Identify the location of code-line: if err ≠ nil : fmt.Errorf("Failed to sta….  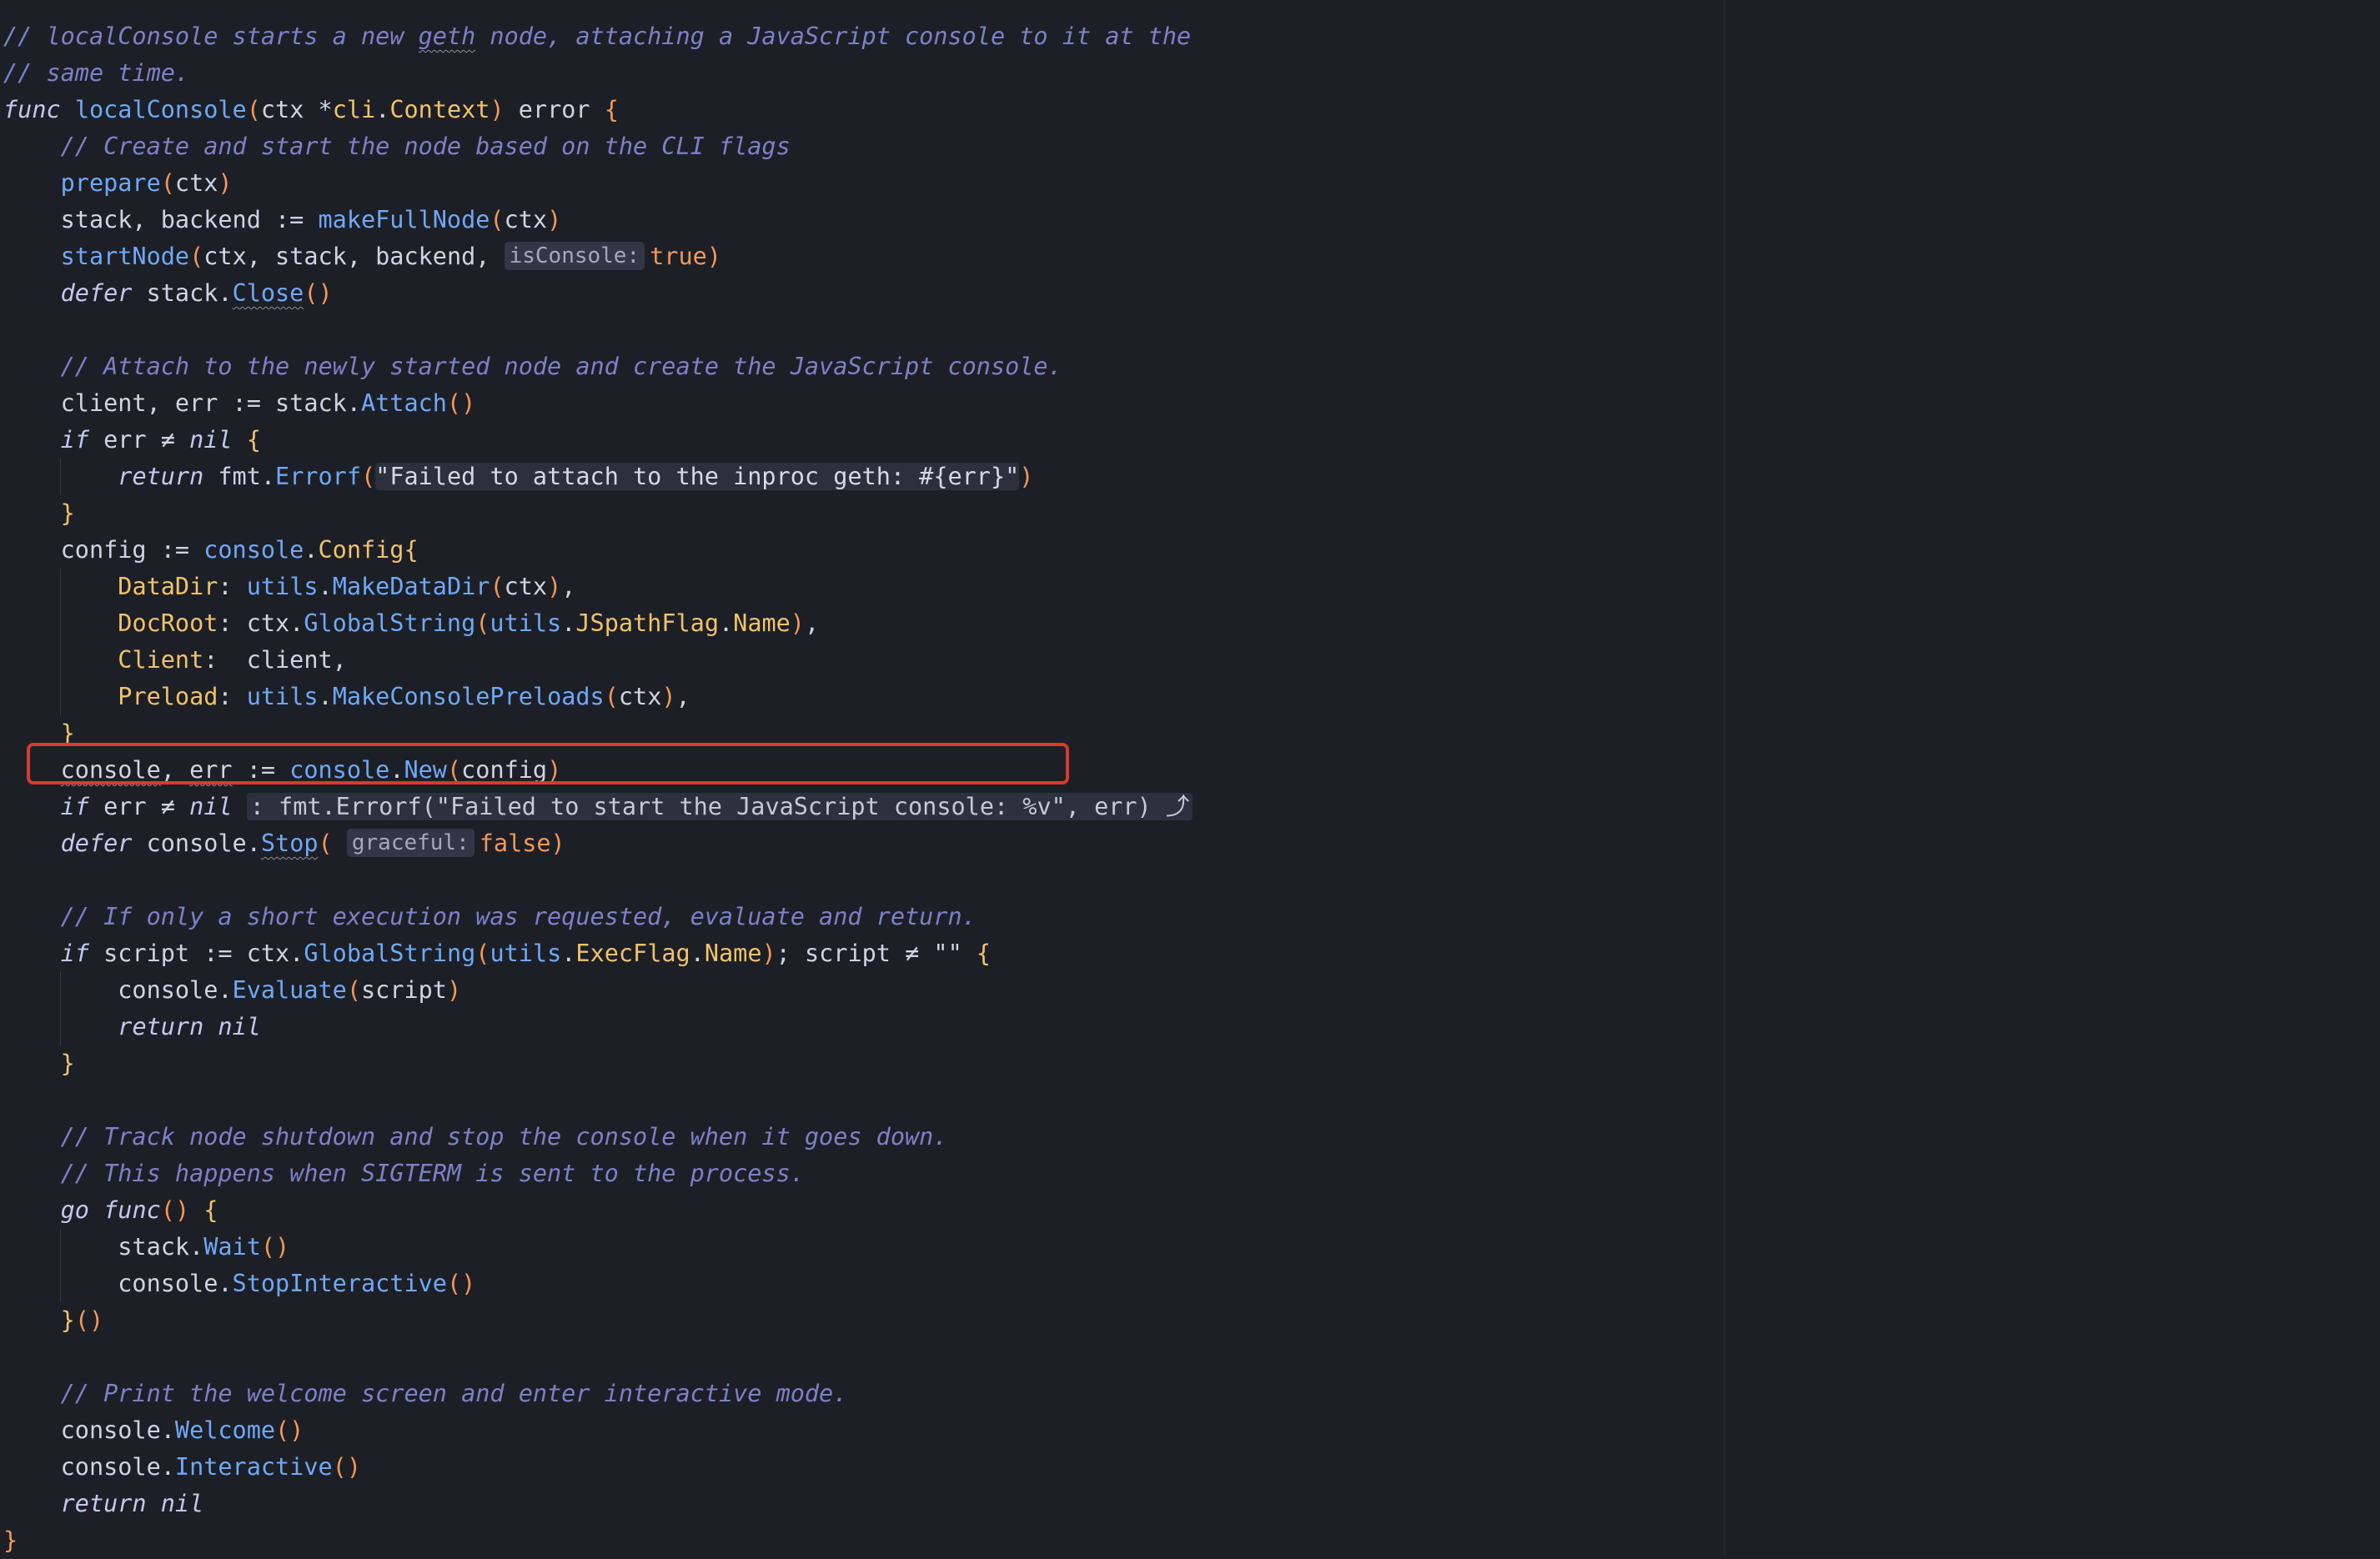
(598, 807).